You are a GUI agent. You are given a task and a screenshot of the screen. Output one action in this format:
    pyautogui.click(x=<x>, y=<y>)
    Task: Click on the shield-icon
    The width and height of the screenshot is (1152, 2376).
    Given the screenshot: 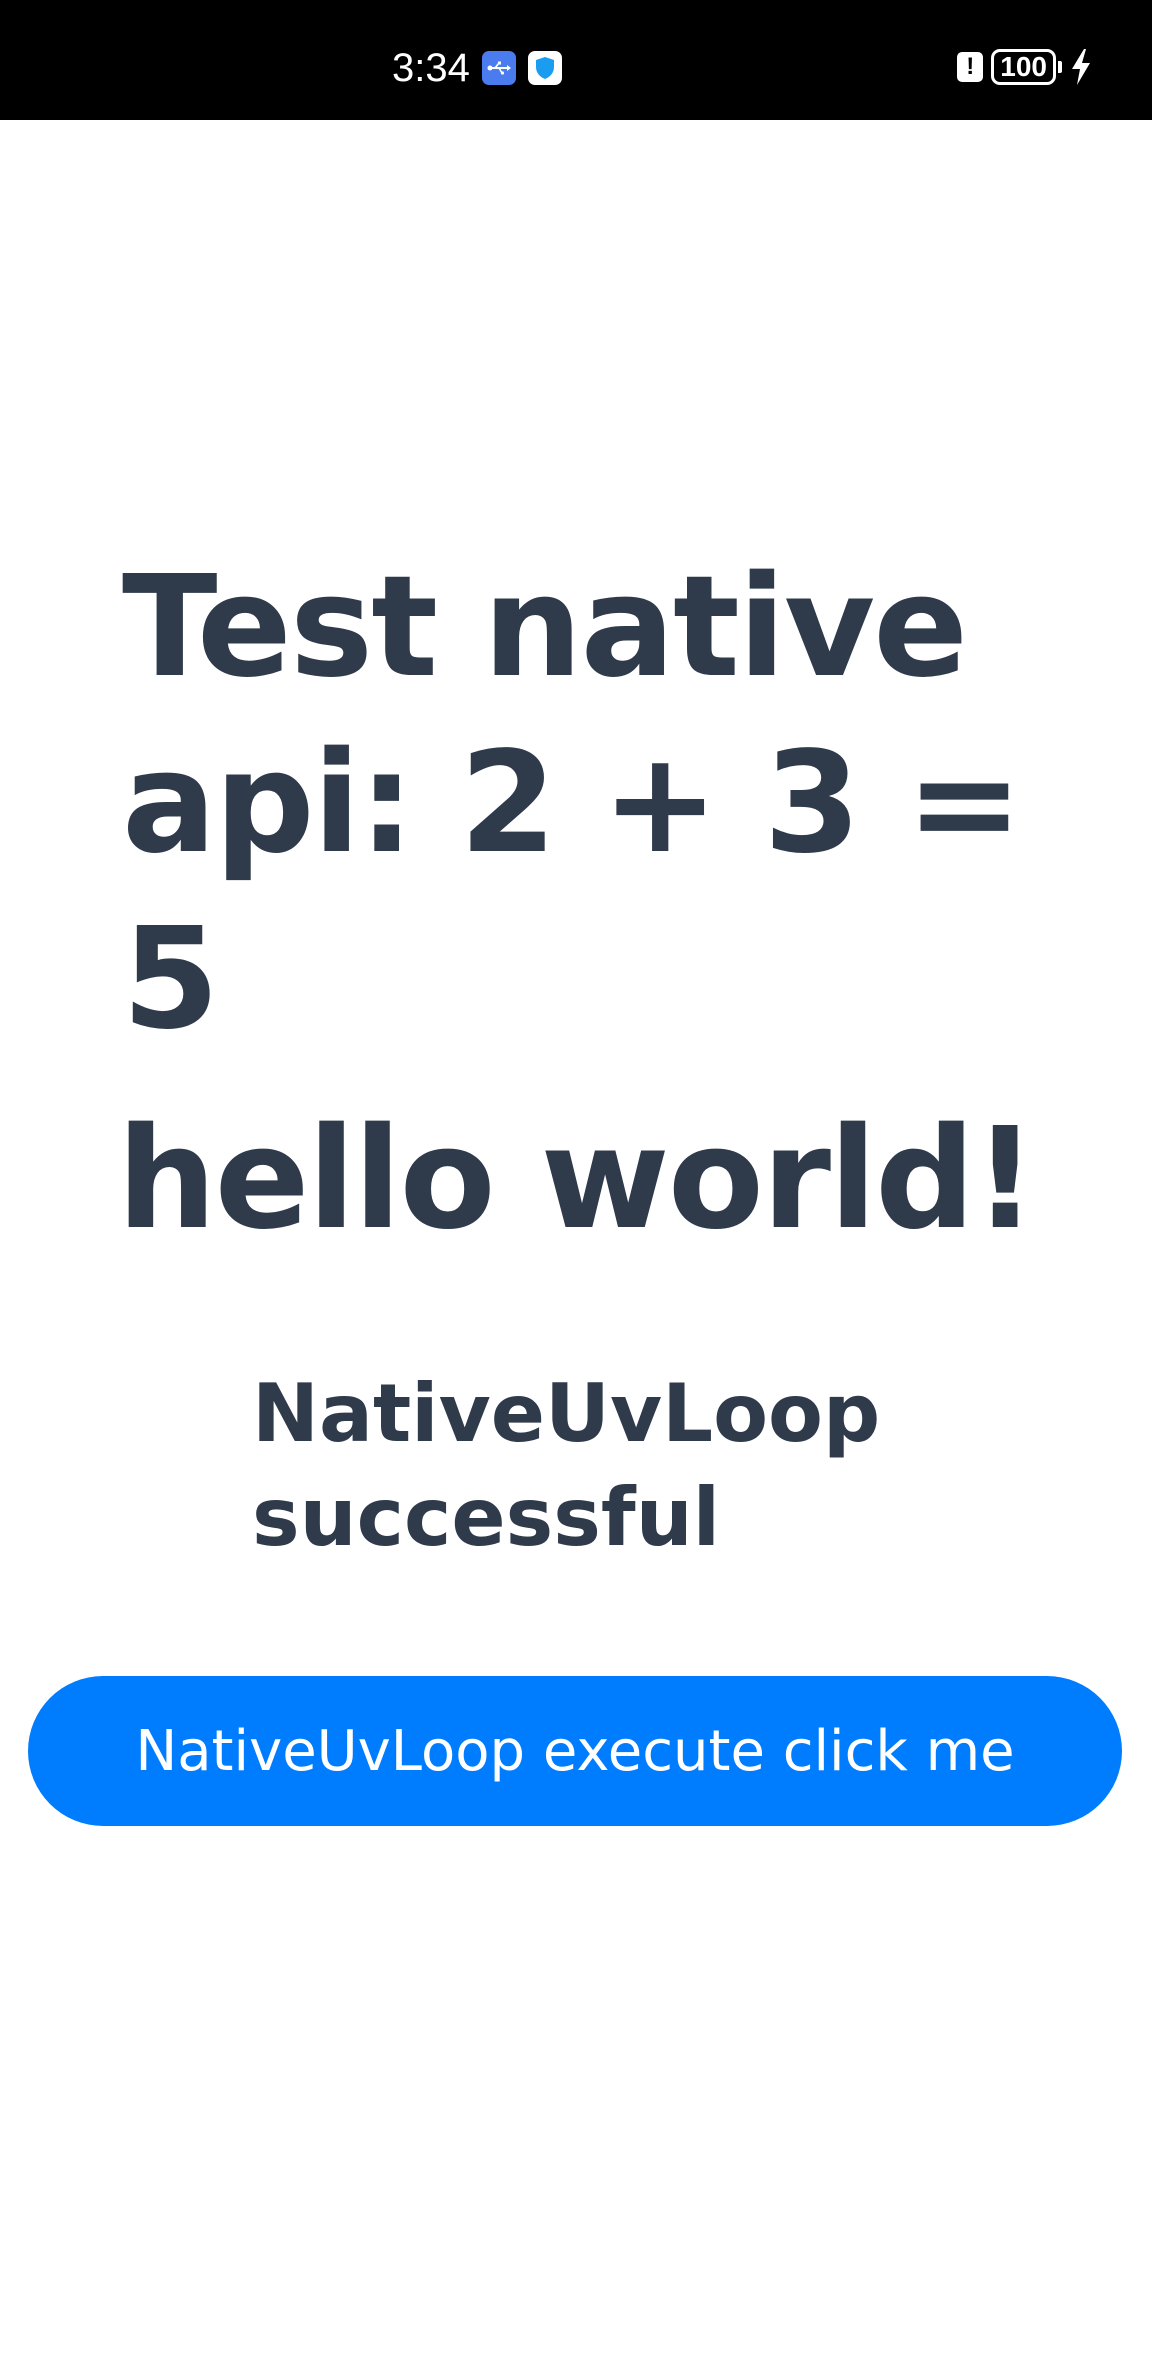 What is the action you would take?
    pyautogui.click(x=544, y=68)
    